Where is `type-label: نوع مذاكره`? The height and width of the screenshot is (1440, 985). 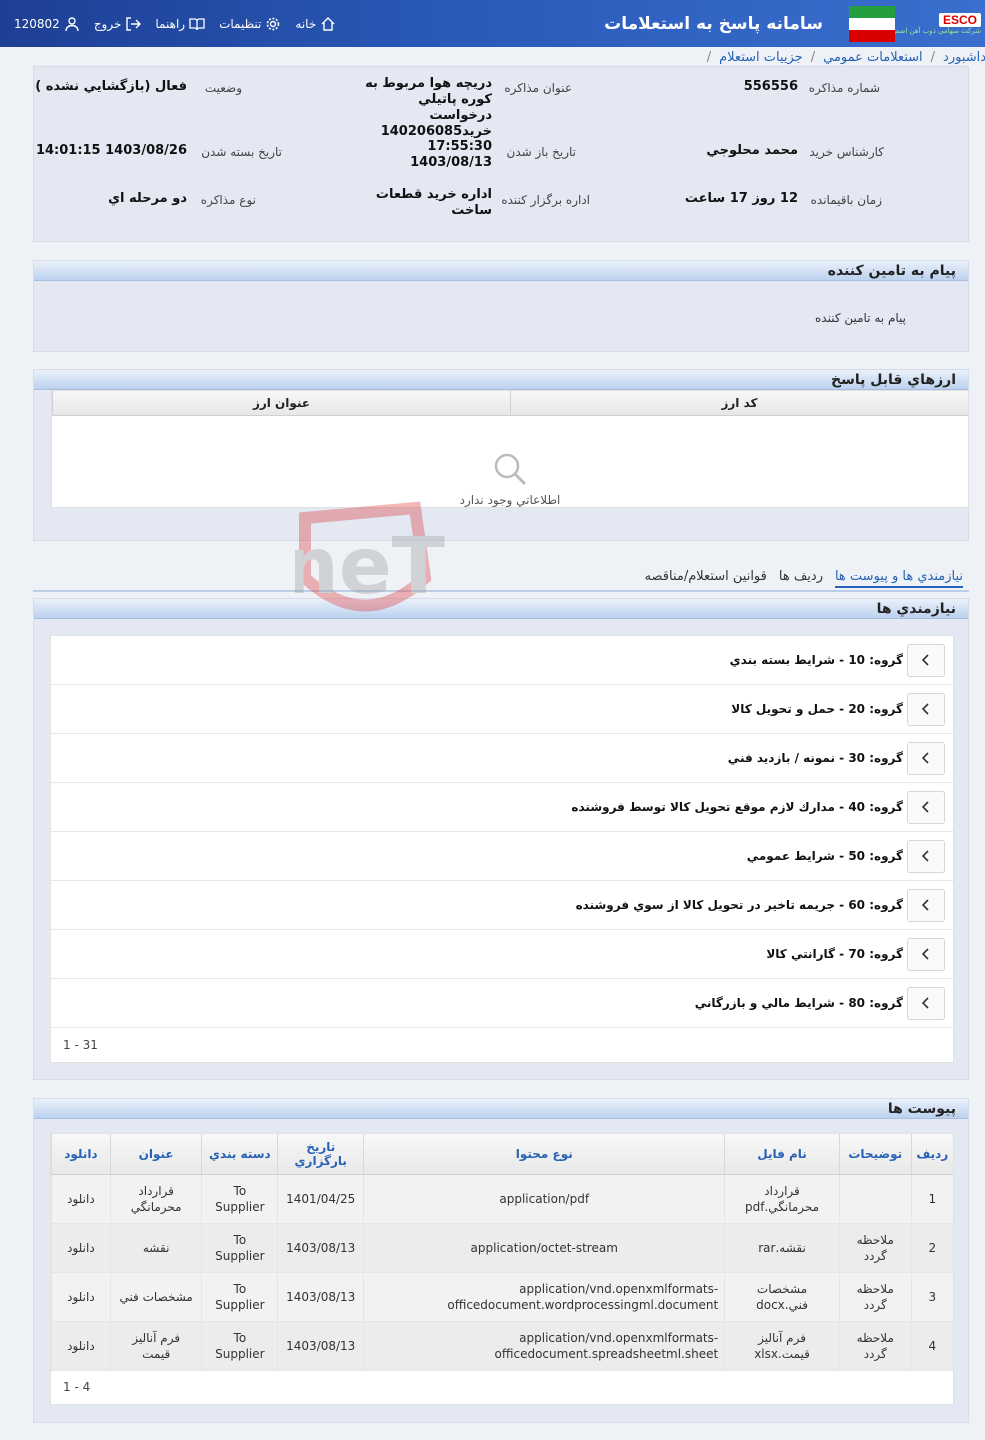
type-label: نوع مذاكره is located at coordinates (228, 200).